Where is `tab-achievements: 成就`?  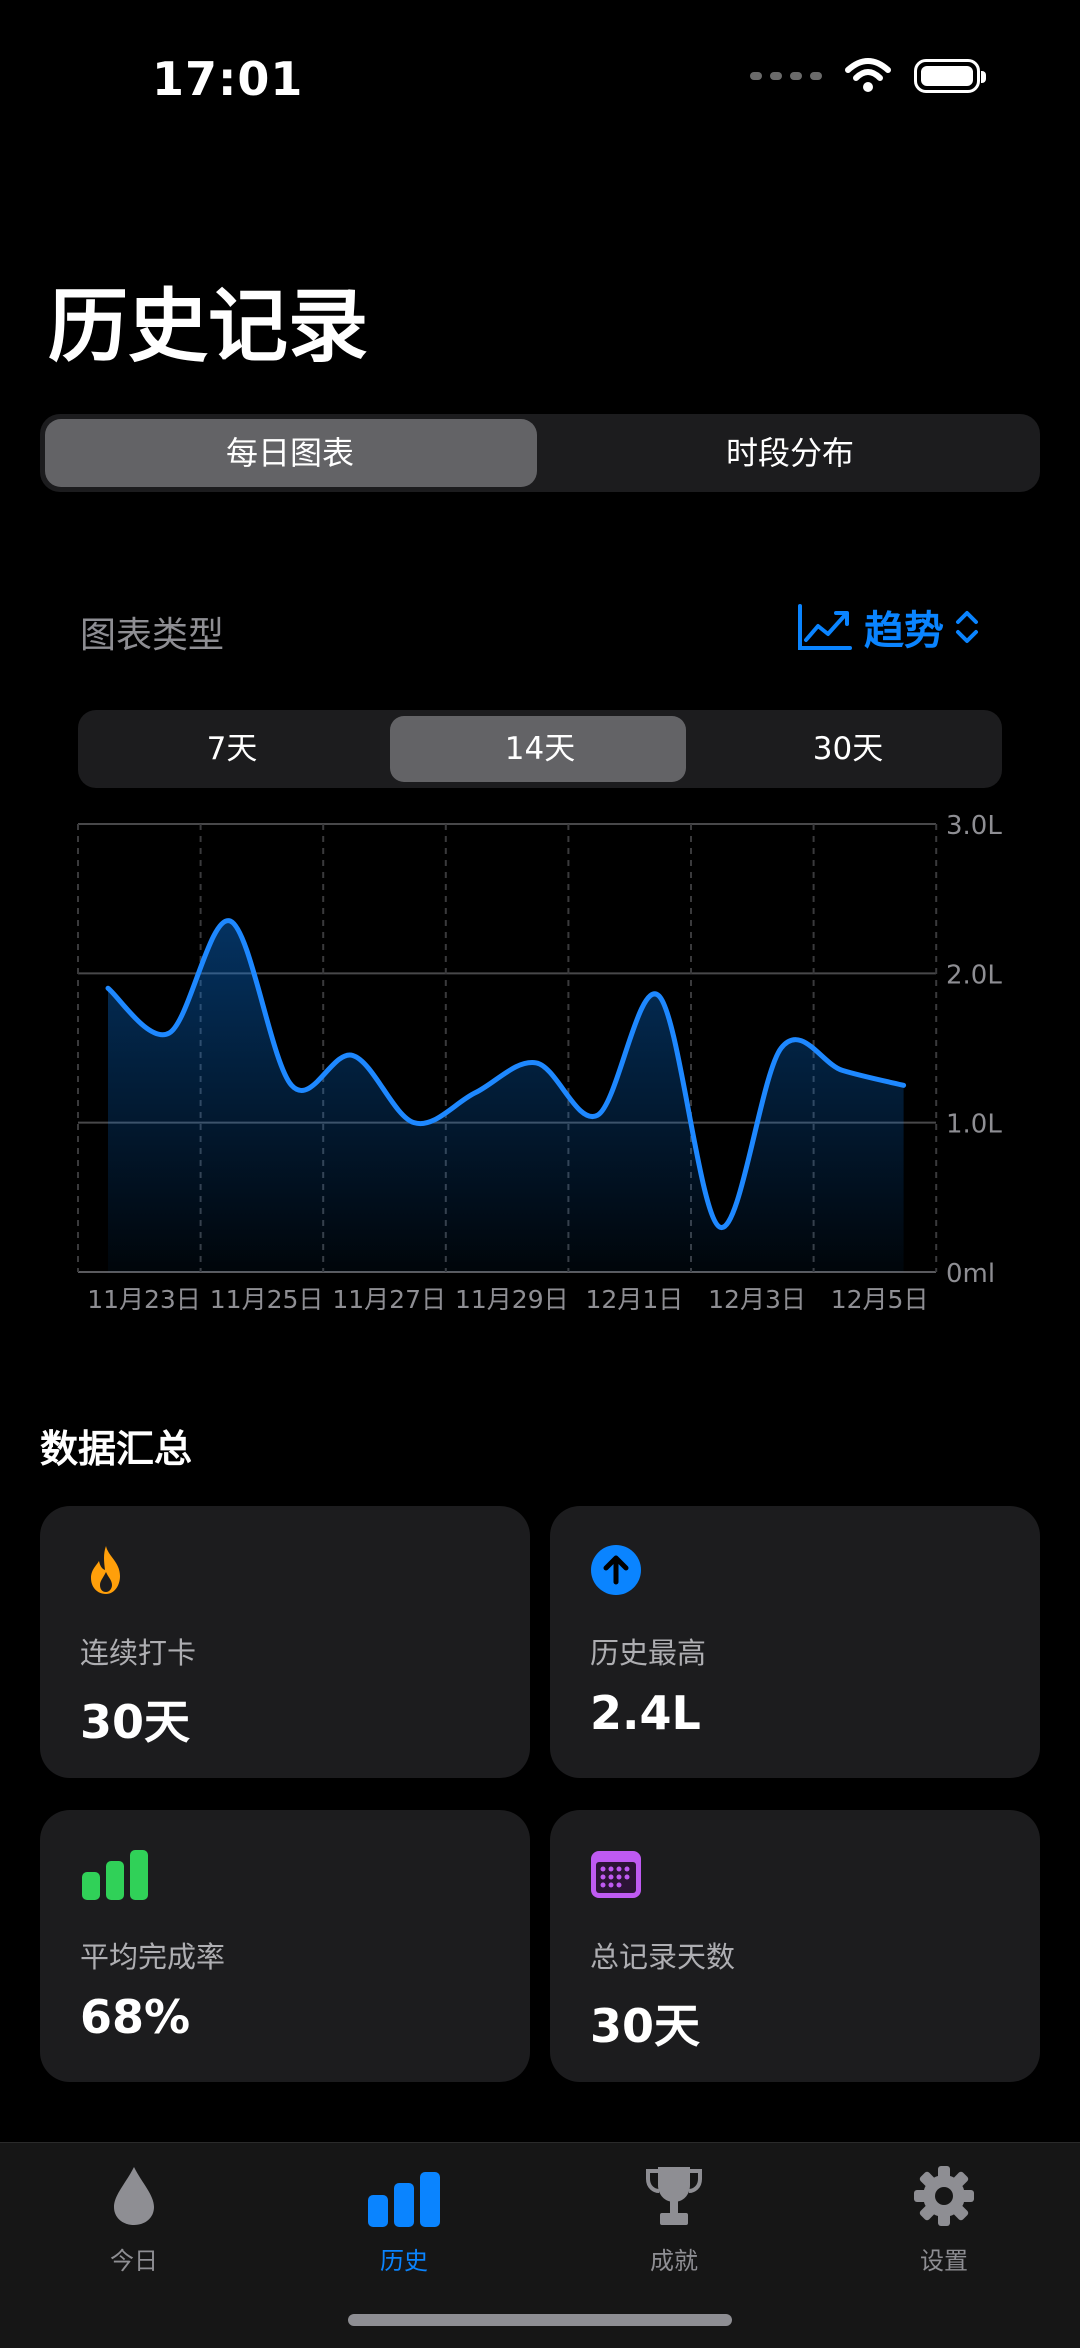 tab-achievements: 成就 is located at coordinates (674, 2216).